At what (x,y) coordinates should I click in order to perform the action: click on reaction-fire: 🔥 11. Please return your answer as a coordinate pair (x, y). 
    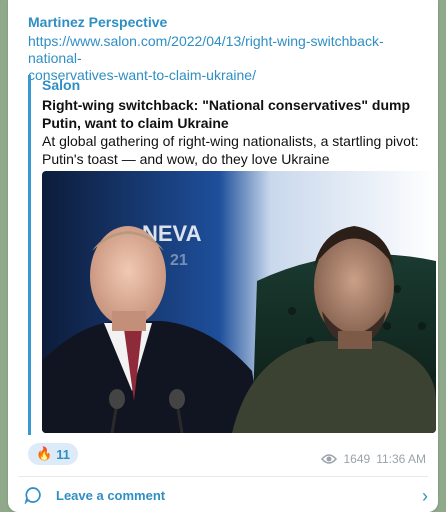
    Looking at the image, I should click on (53, 454).